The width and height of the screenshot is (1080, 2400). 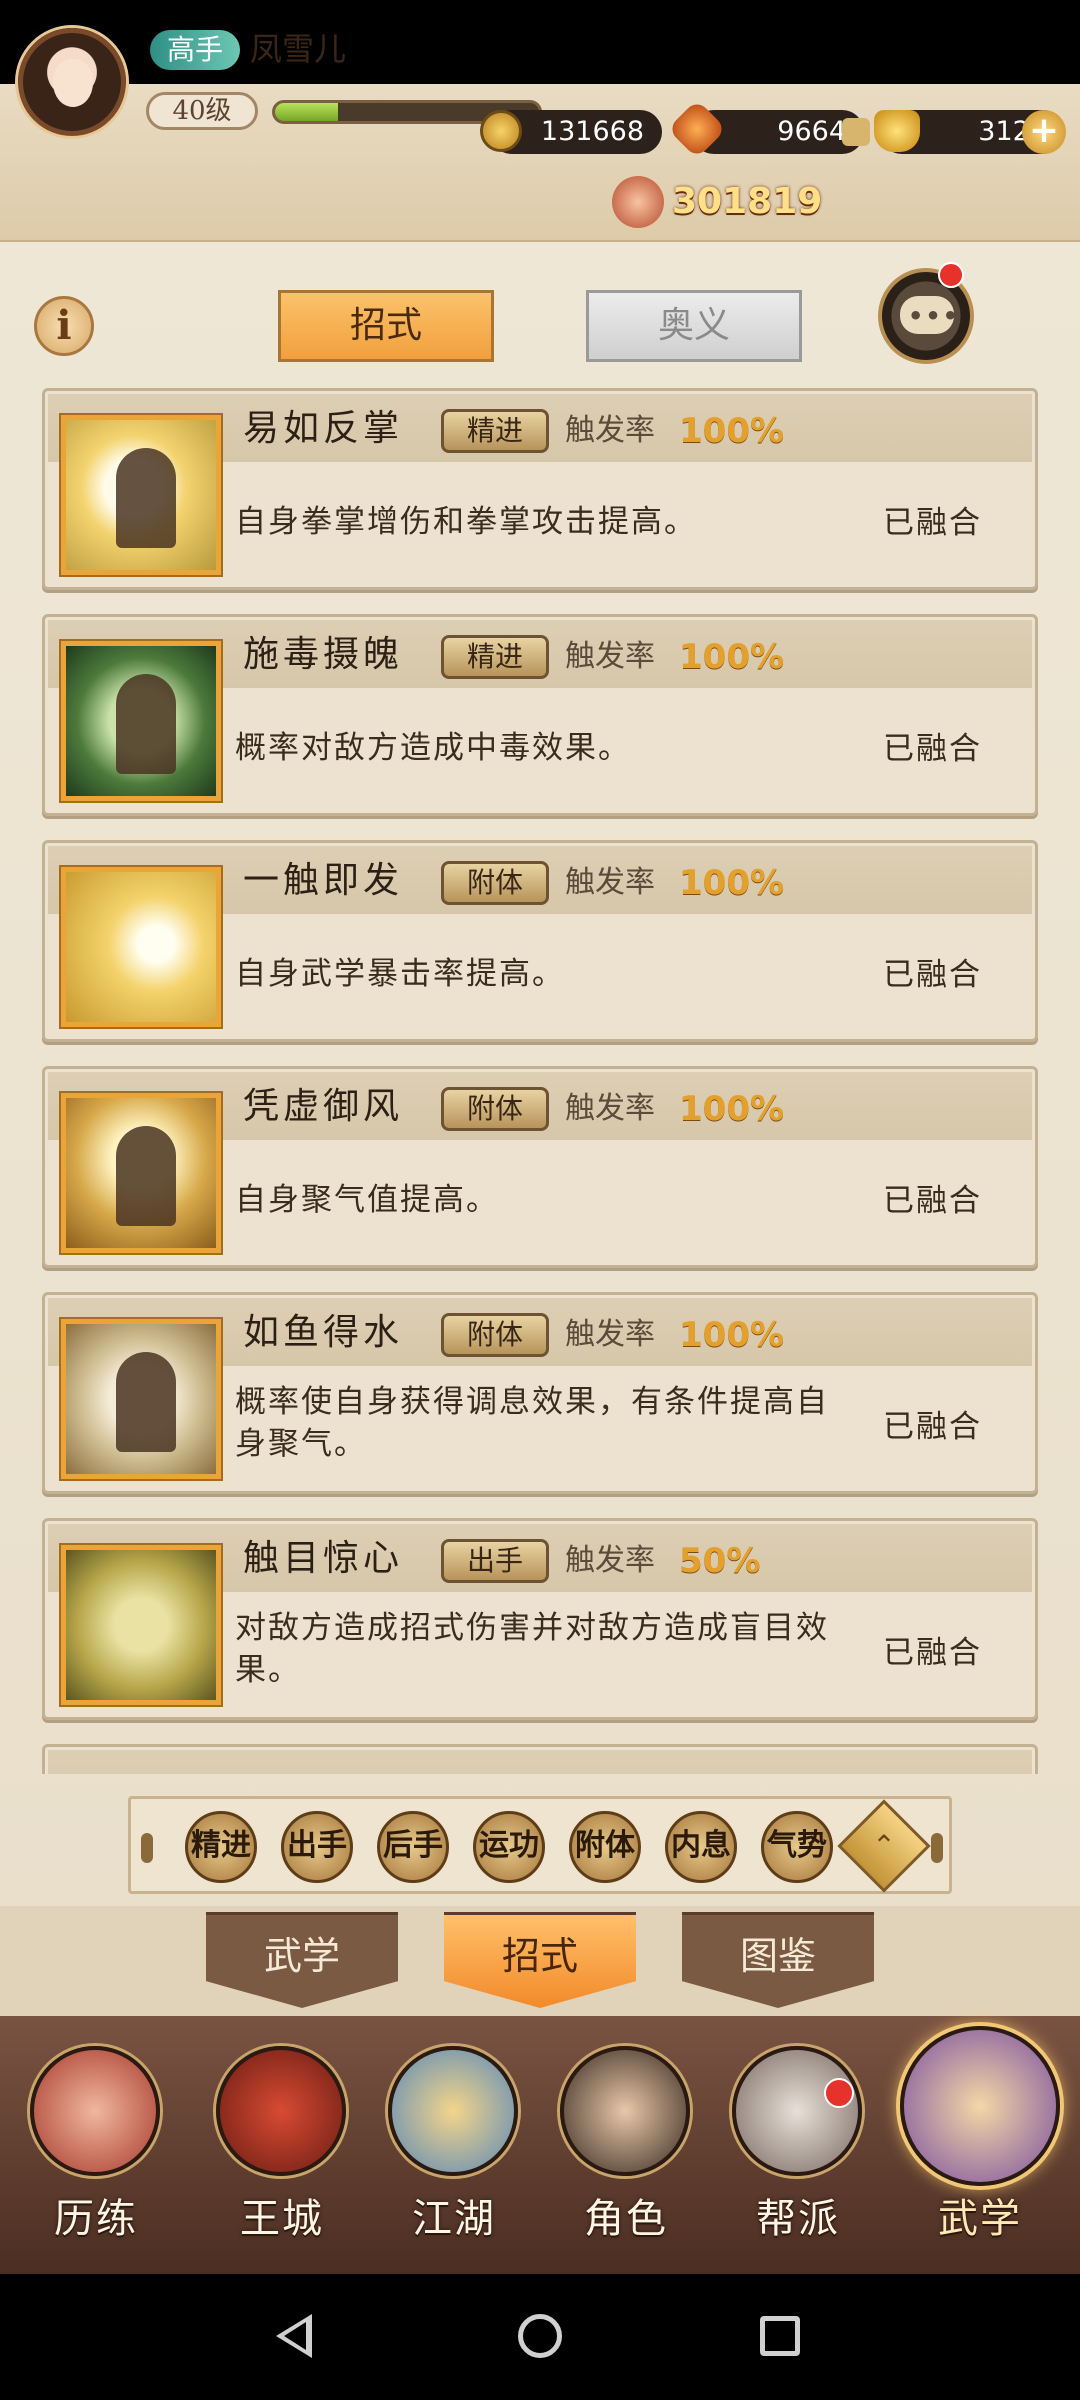 What do you see at coordinates (638, 202) in the screenshot?
I see `power-icon` at bounding box center [638, 202].